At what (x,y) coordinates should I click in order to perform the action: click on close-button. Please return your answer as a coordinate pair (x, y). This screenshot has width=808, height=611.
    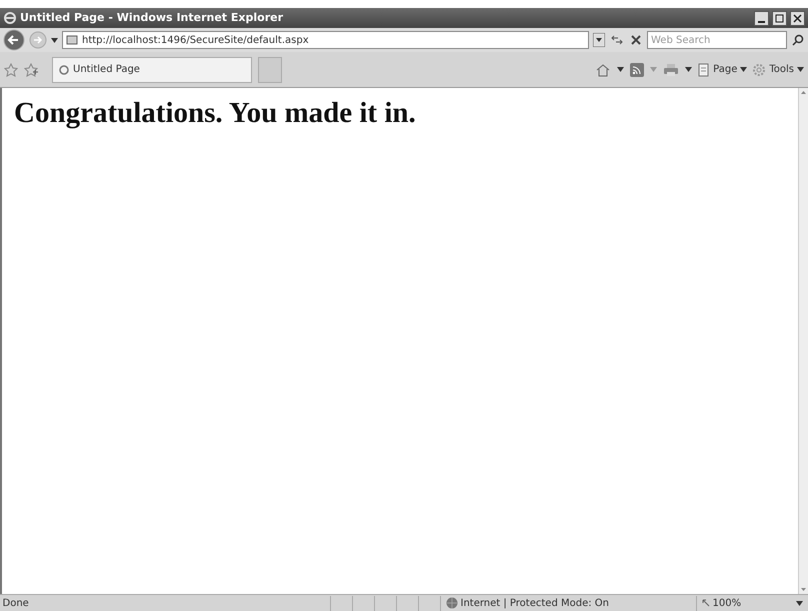
    Looking at the image, I should click on (797, 18).